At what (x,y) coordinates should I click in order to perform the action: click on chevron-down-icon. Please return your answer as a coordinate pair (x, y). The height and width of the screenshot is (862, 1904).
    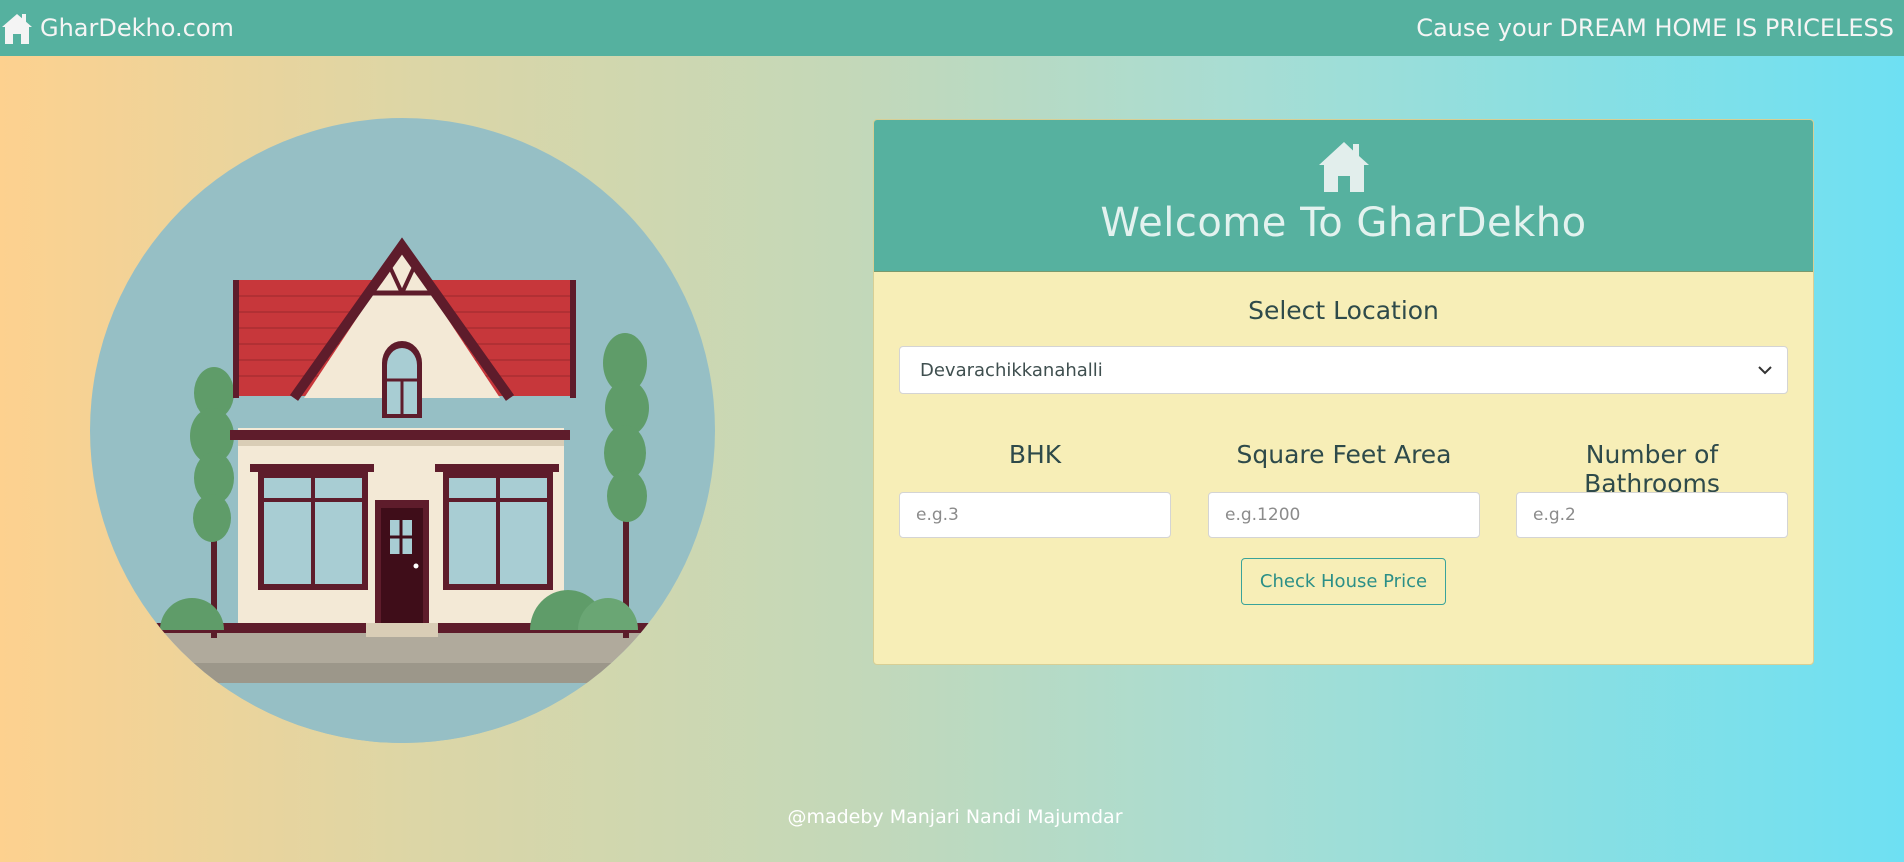
    Looking at the image, I should click on (1765, 370).